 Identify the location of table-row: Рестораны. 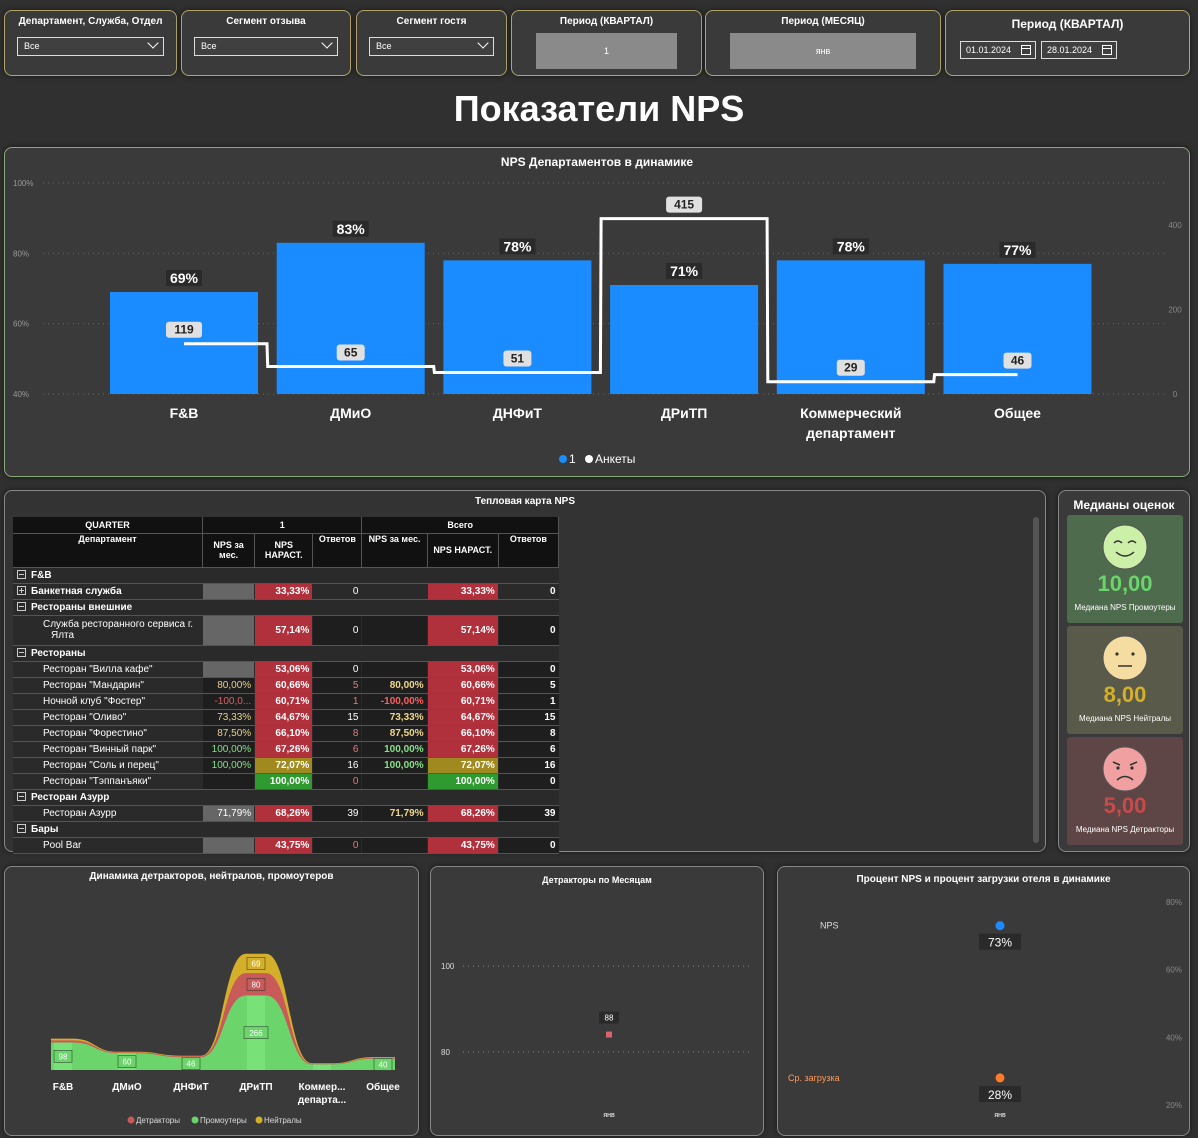
(286, 653).